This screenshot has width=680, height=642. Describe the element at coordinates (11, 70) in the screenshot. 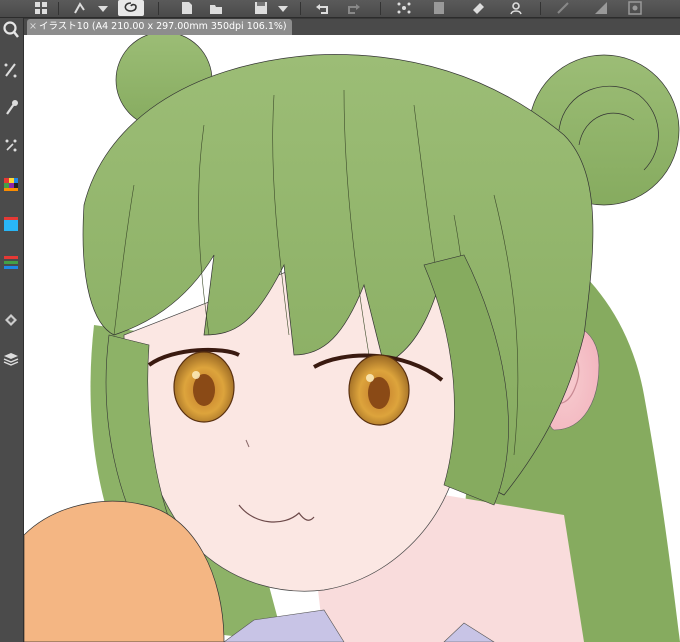

I see `pen-icon` at that location.